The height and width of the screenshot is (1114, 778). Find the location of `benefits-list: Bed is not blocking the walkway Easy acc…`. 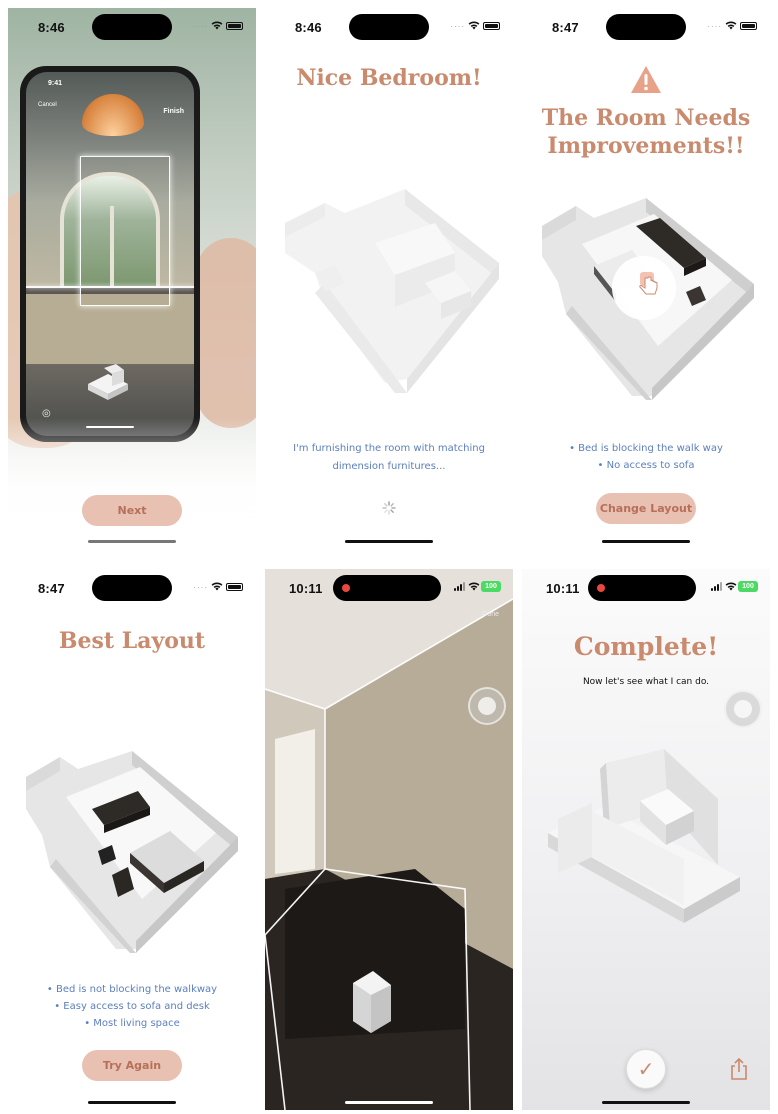

benefits-list: Bed is not blocking the walkway Easy acc… is located at coordinates (132, 1006).